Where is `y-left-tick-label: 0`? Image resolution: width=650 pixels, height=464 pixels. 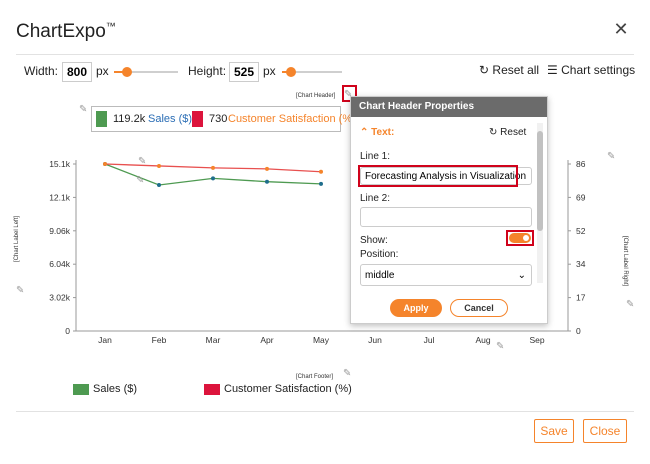
y-left-tick-label: 0 is located at coordinates (67, 331).